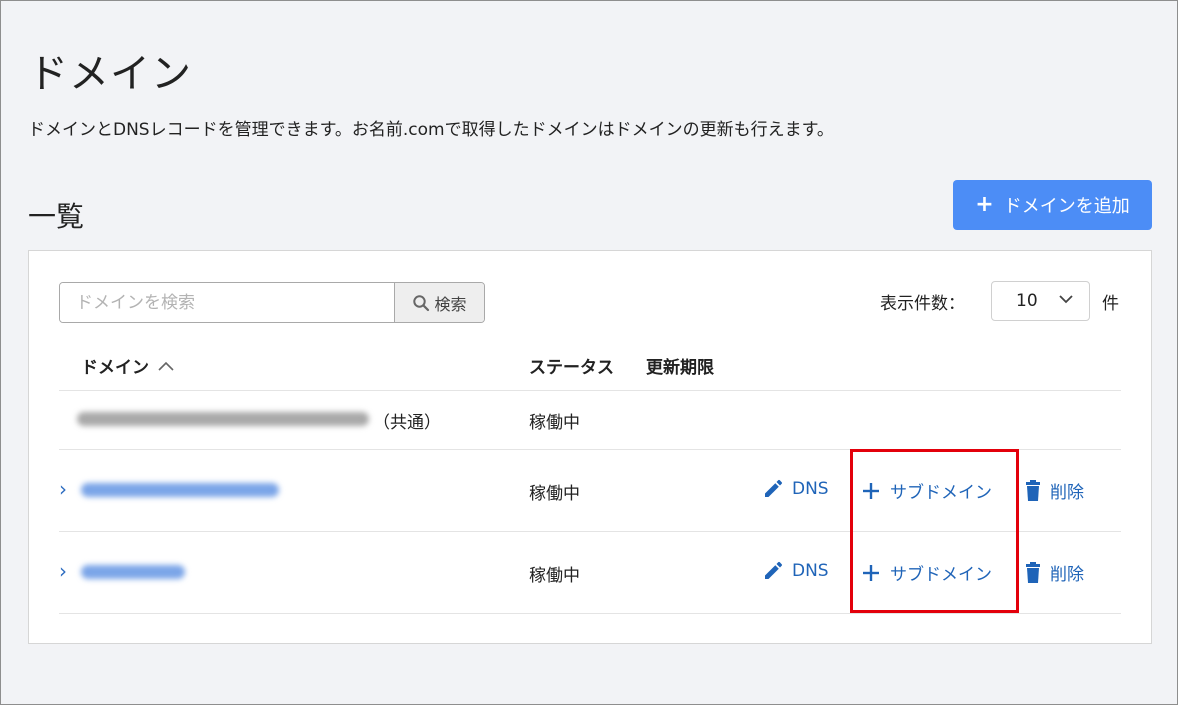 The height and width of the screenshot is (705, 1178). What do you see at coordinates (922, 304) in the screenshot?
I see `per-page-label: 表示件数：` at bounding box center [922, 304].